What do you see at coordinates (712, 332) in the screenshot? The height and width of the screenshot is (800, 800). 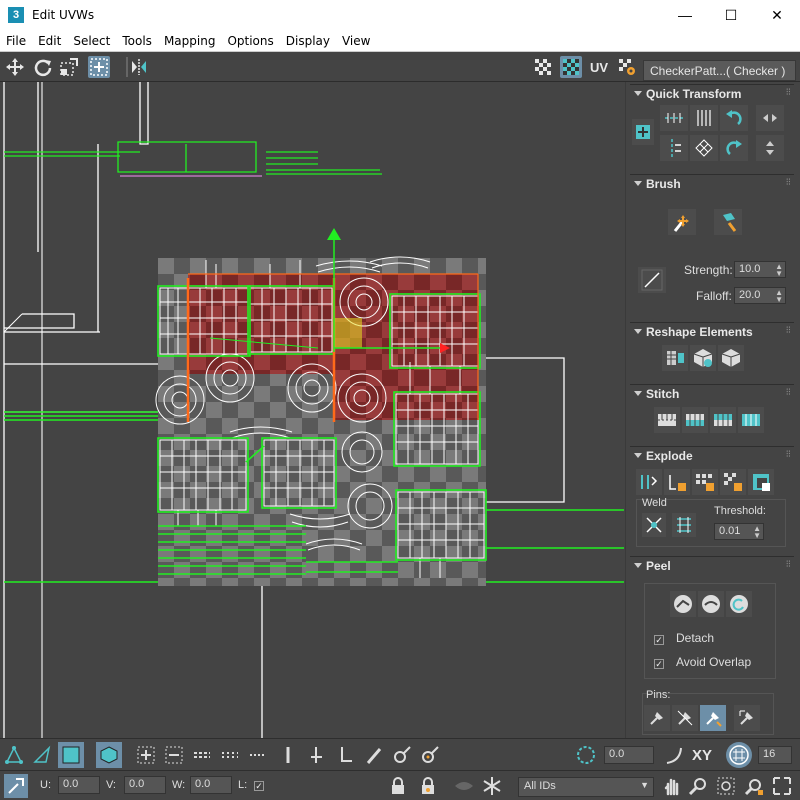 I see `reshape-title: Reshape Elements` at bounding box center [712, 332].